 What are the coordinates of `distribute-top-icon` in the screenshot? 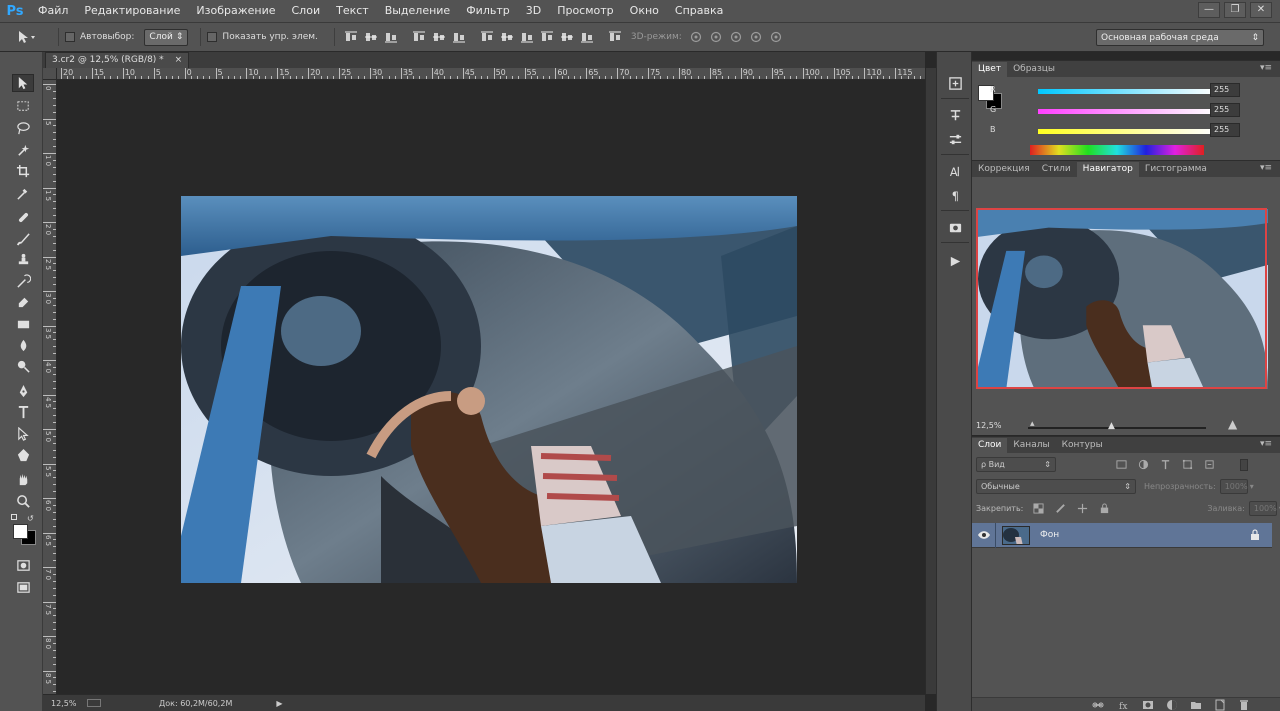 It's located at (487, 37).